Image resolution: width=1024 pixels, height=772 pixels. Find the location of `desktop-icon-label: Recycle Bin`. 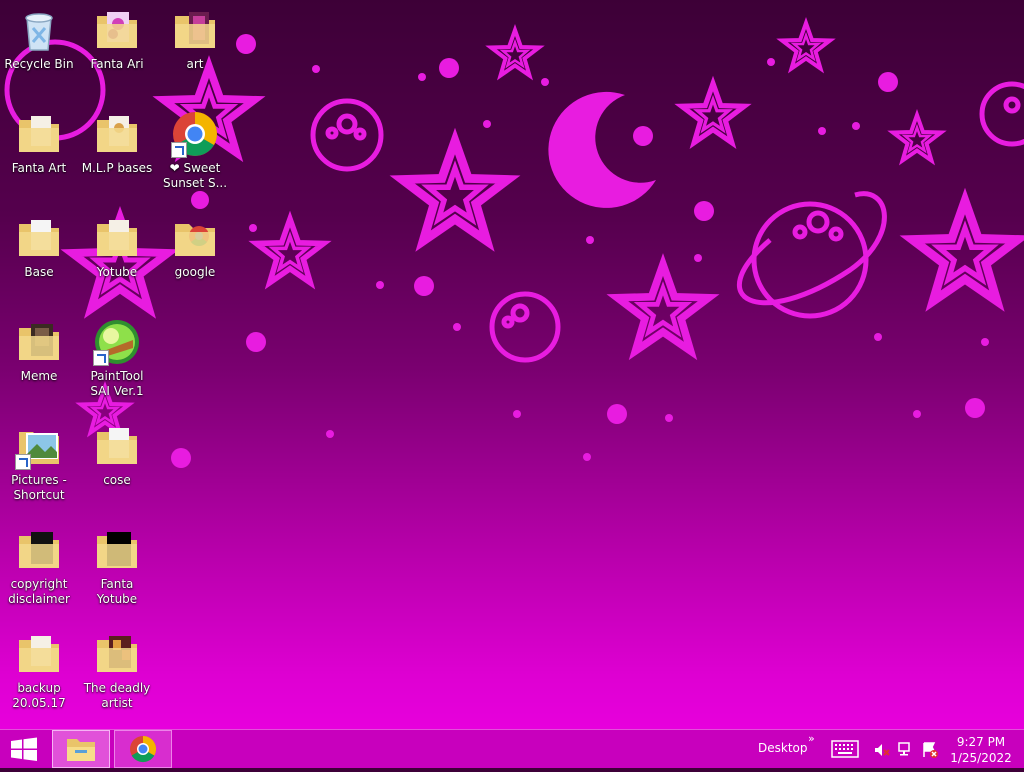

desktop-icon-label: Recycle Bin is located at coordinates (39, 64).